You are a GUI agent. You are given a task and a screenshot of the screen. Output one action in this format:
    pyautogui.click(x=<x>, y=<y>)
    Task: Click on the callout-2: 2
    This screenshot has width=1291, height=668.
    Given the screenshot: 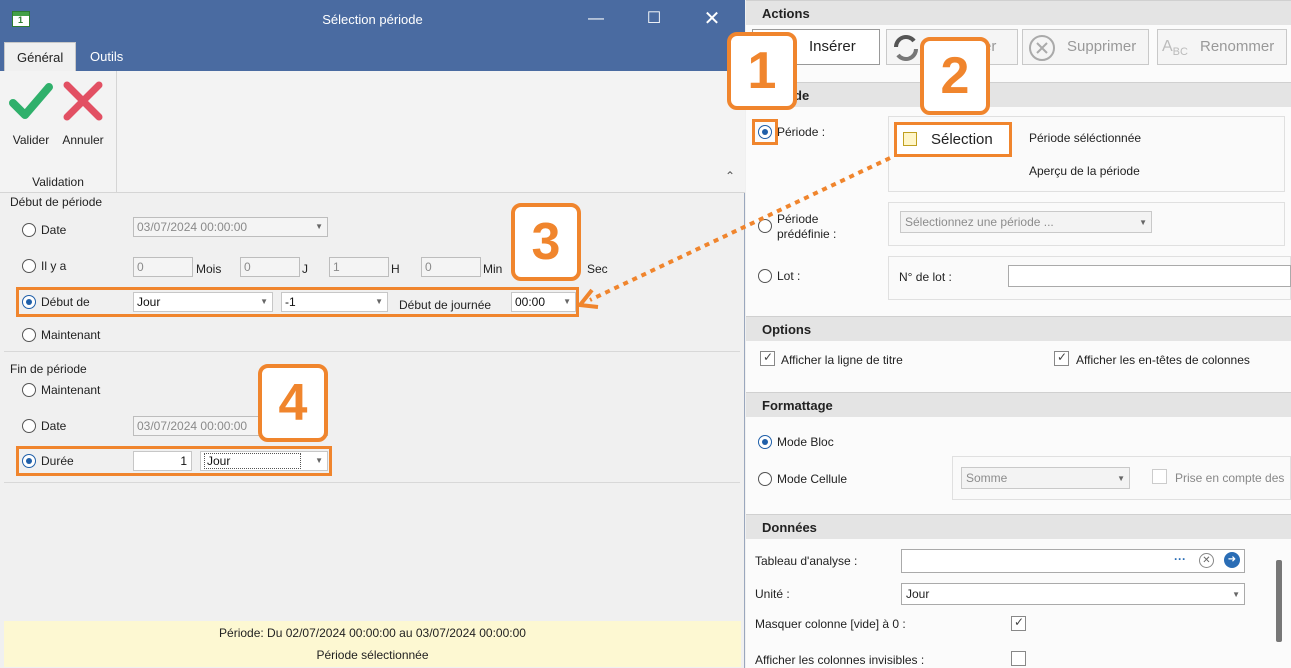 What is the action you would take?
    pyautogui.click(x=955, y=76)
    